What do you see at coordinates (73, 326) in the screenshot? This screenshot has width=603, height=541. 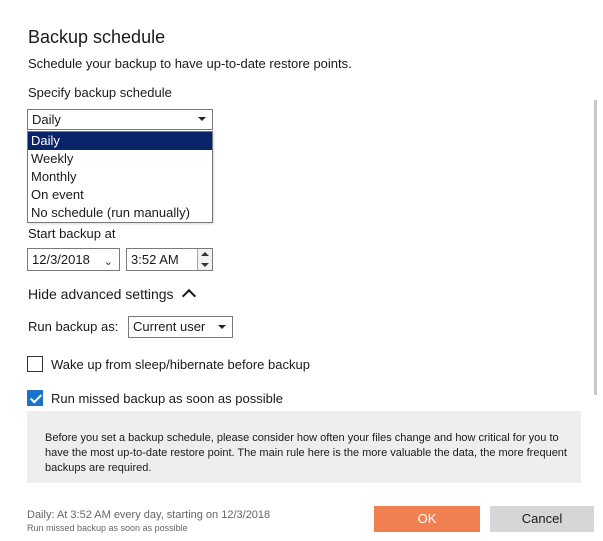 I see `run-as-label: Run backup as:` at bounding box center [73, 326].